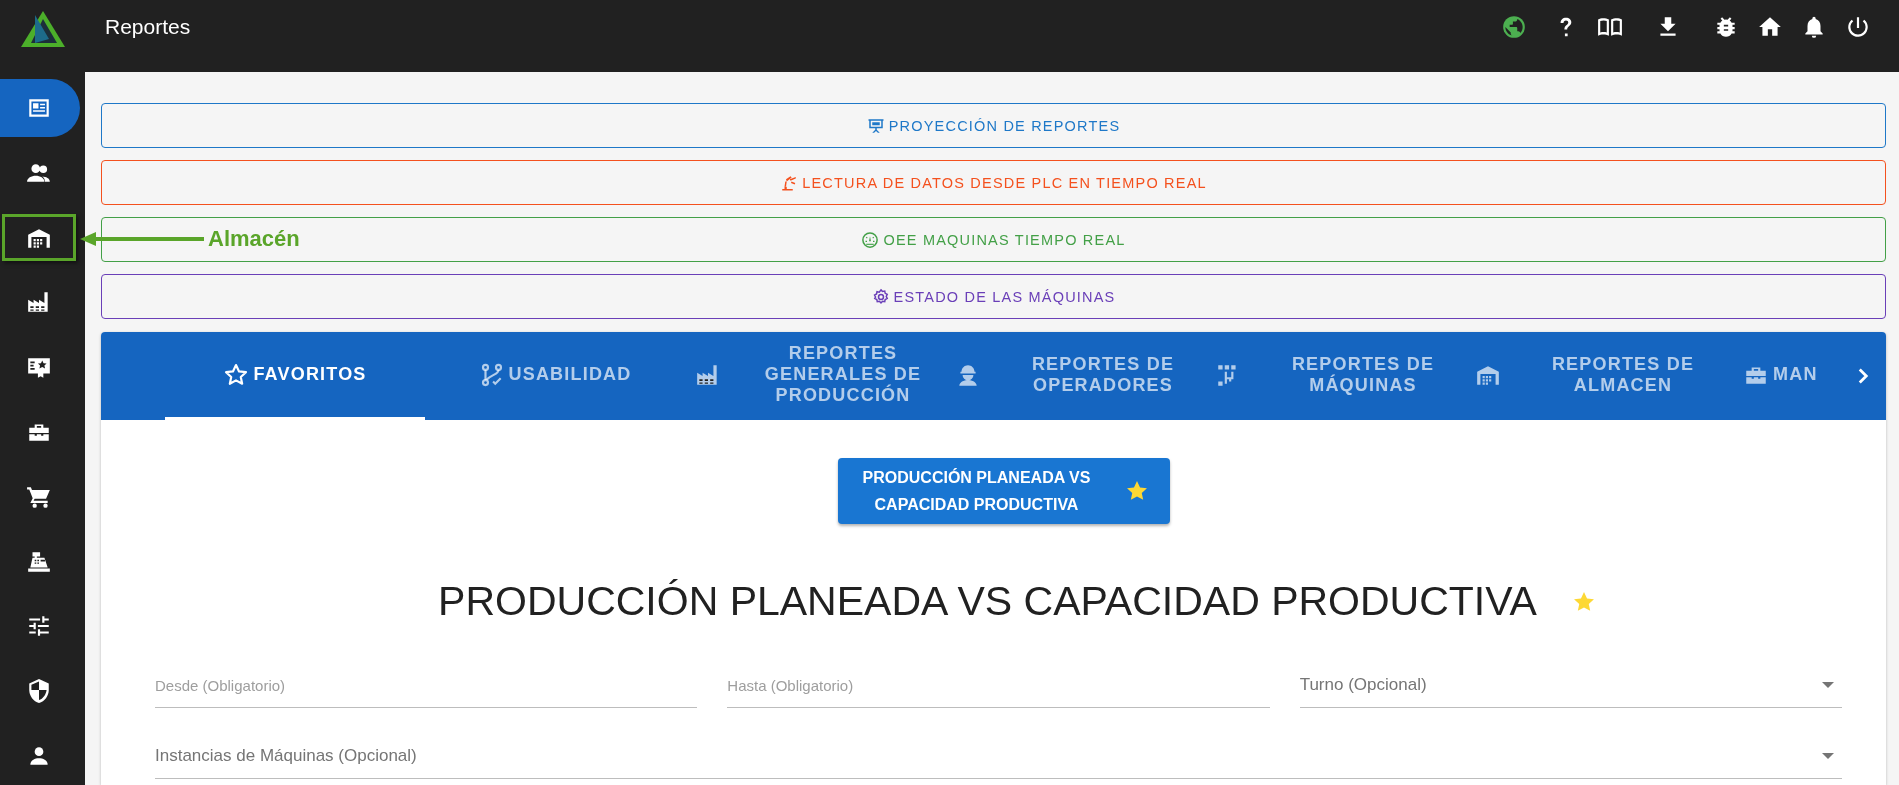 The width and height of the screenshot is (1899, 785). Describe the element at coordinates (295, 376) in the screenshot. I see `tab: FAVORITOS` at that location.